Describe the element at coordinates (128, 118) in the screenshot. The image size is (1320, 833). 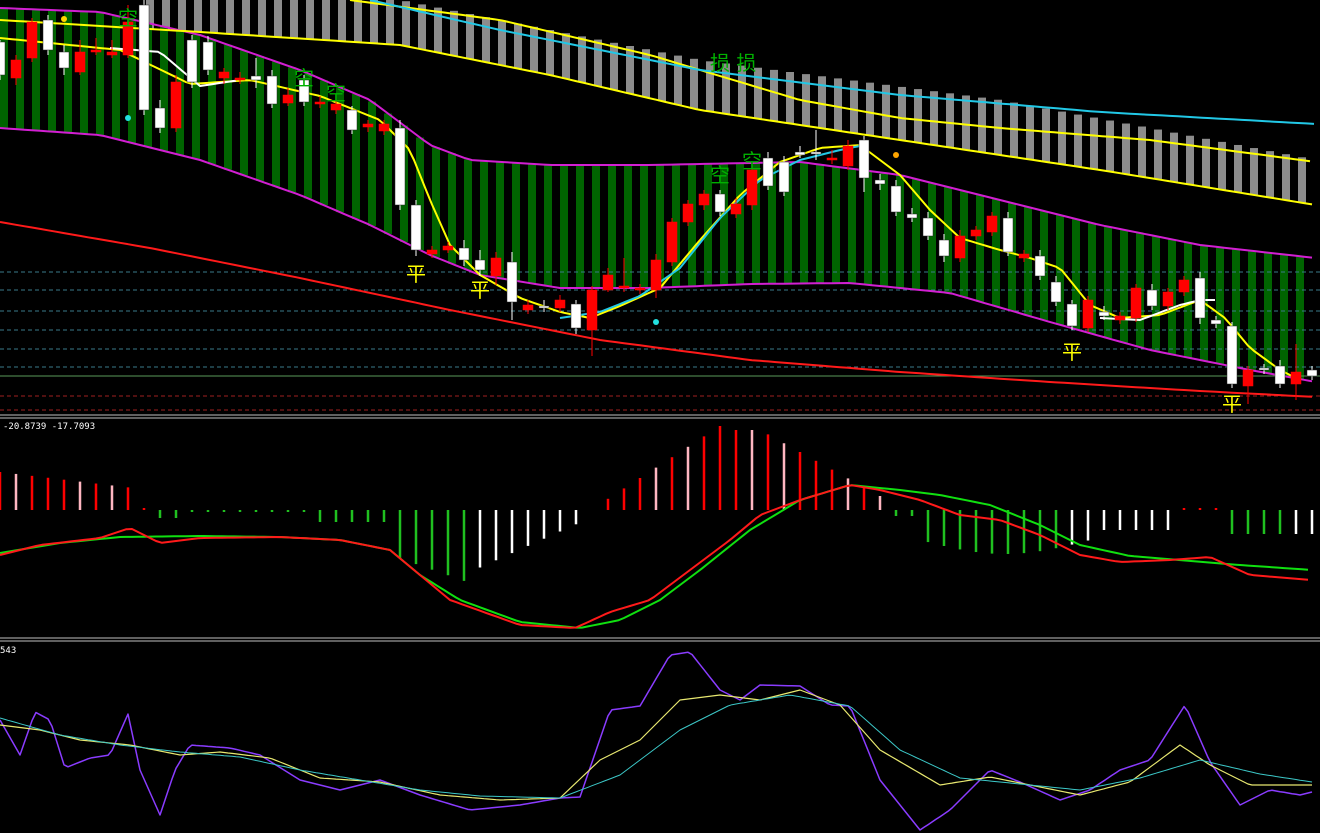
I see `marker-dot` at that location.